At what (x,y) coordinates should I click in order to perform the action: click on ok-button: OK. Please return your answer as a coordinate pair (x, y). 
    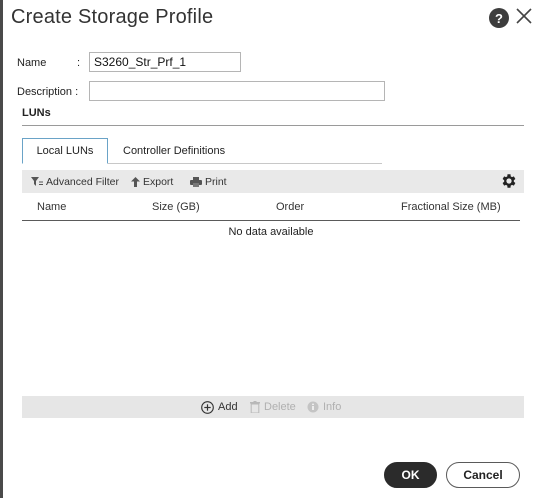
    Looking at the image, I should click on (410, 475).